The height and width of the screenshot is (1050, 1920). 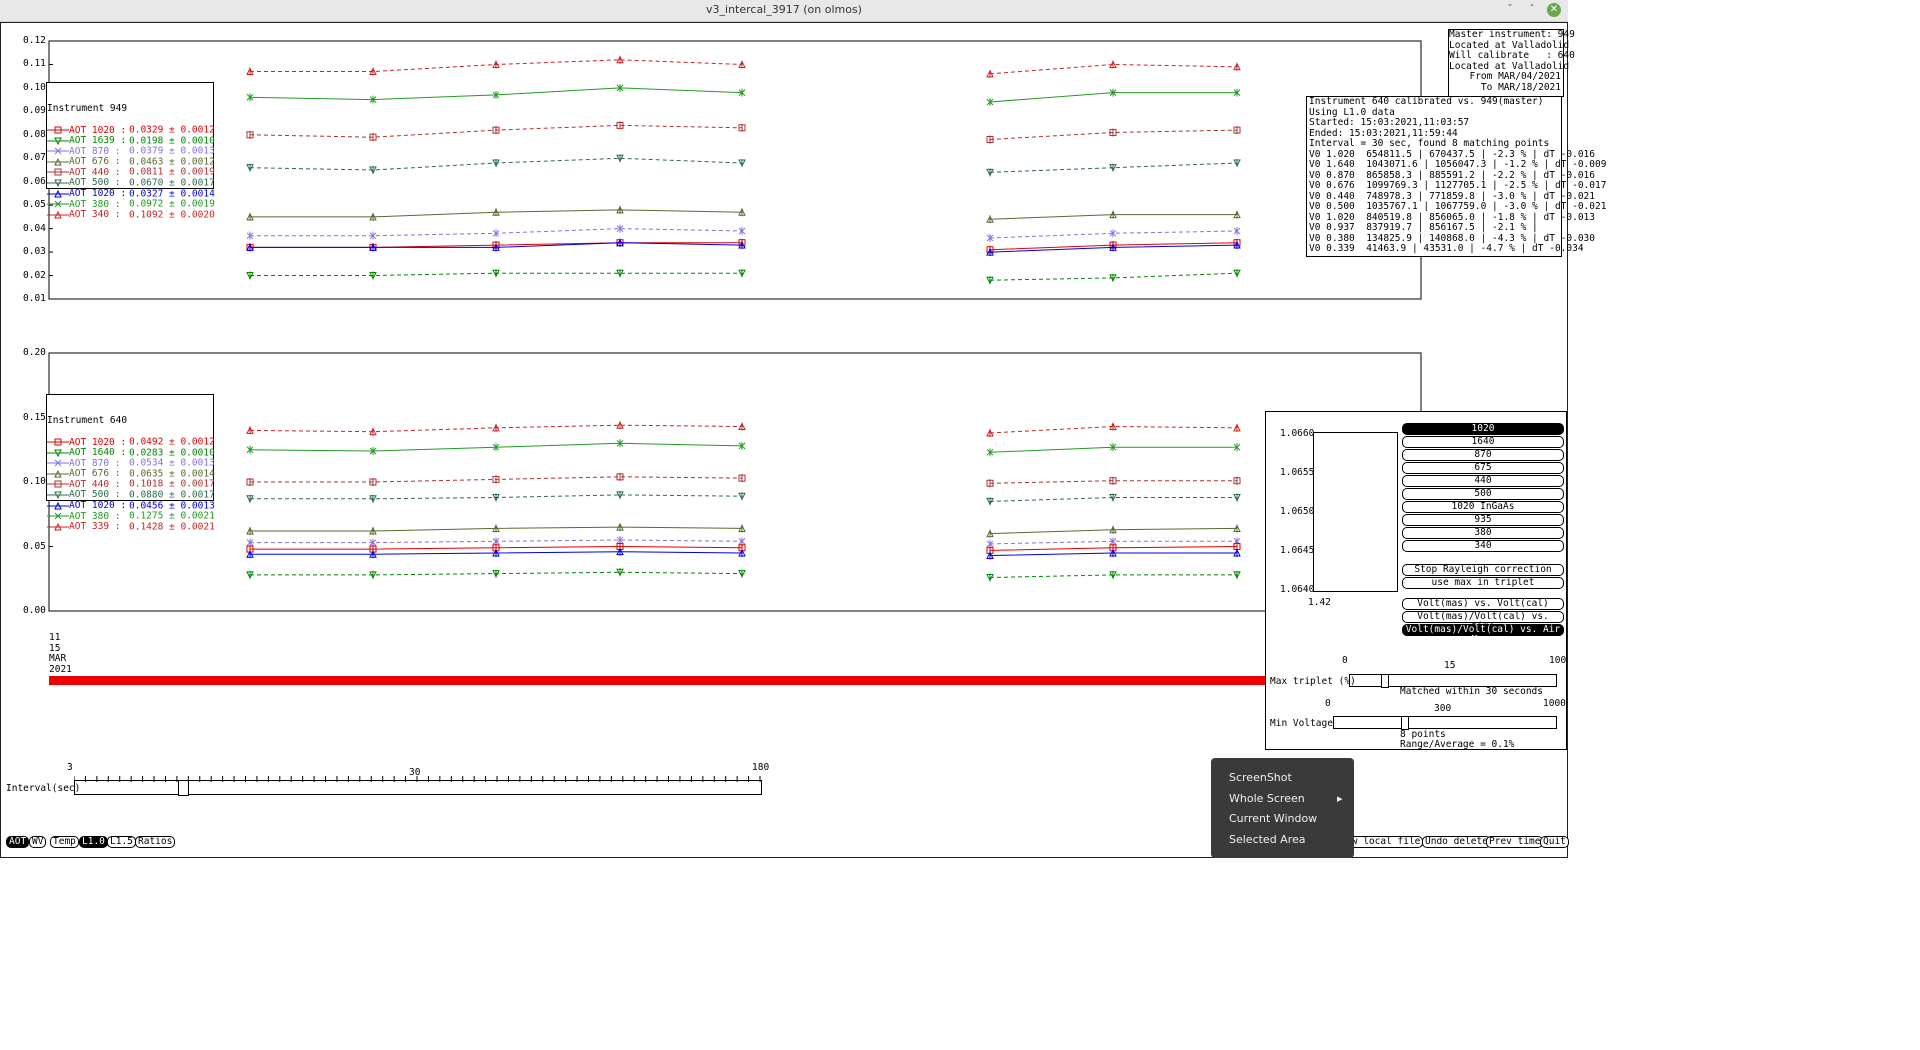 What do you see at coordinates (1471, 691) in the screenshot?
I see `max-triplet-note: Matched within 30 seconds` at bounding box center [1471, 691].